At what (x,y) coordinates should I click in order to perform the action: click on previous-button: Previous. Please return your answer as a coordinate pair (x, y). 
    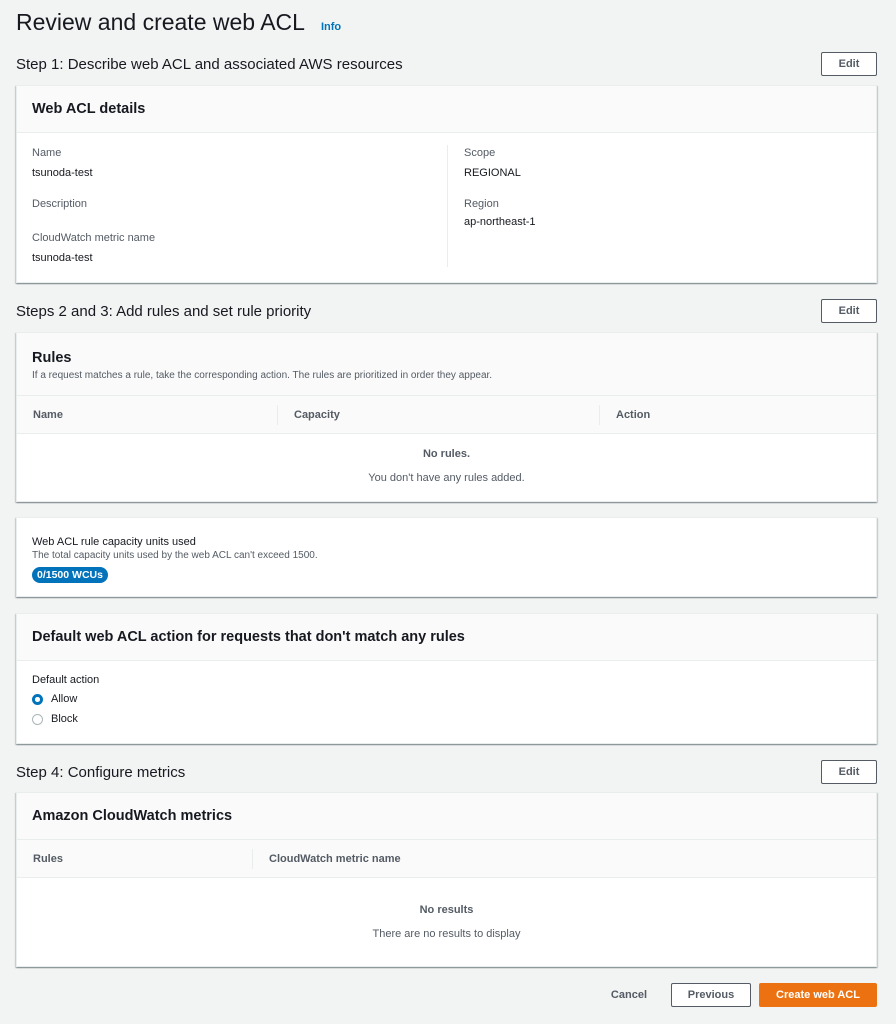
    Looking at the image, I should click on (711, 995).